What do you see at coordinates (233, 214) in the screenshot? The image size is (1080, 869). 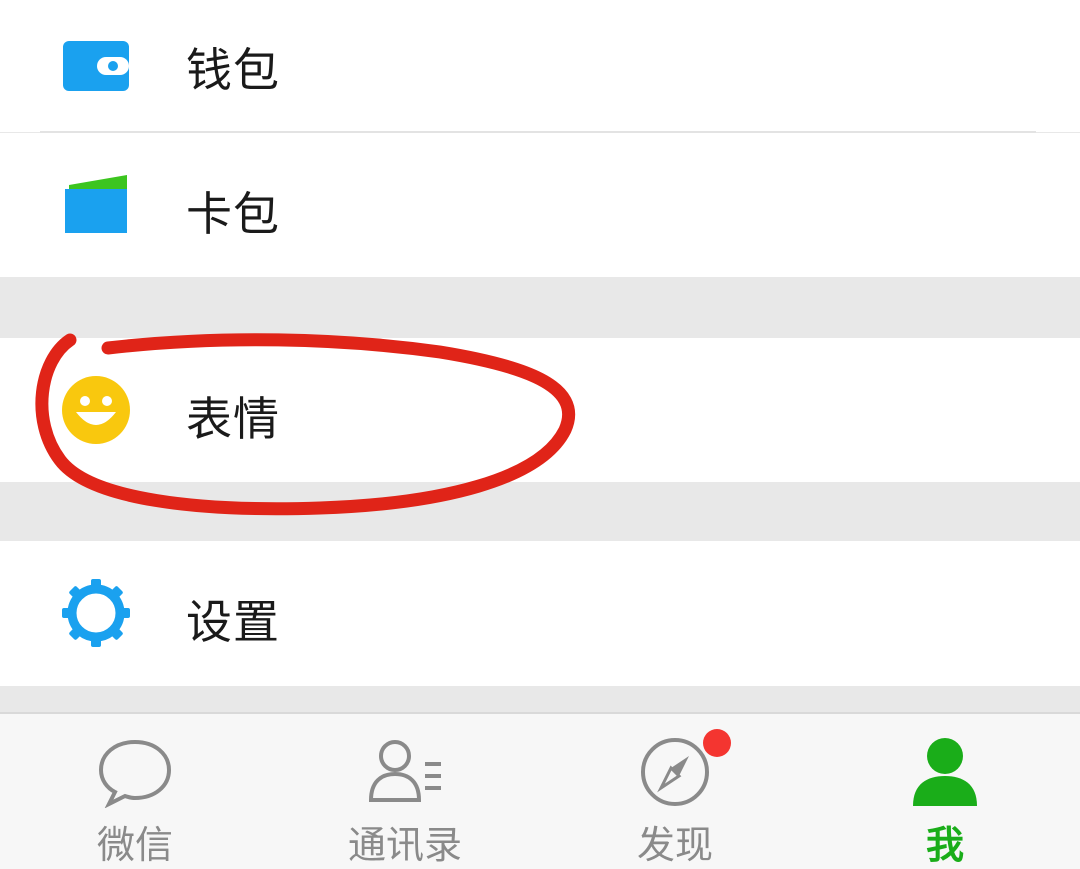 I see `menu-item-label: 卡包` at bounding box center [233, 214].